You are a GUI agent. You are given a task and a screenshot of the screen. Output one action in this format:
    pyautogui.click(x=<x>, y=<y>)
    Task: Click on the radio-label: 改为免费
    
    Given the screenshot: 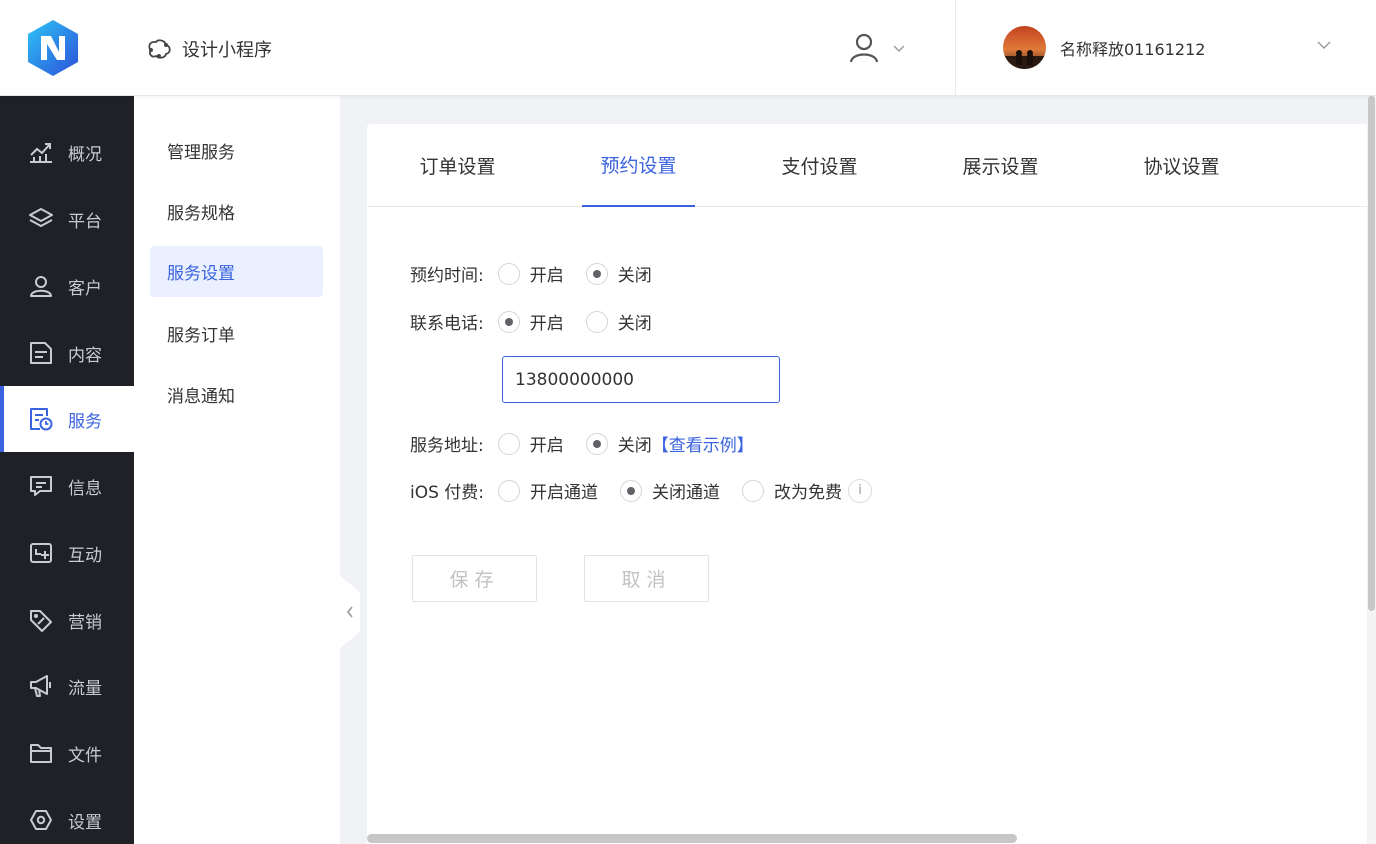 What is the action you would take?
    pyautogui.click(x=808, y=493)
    